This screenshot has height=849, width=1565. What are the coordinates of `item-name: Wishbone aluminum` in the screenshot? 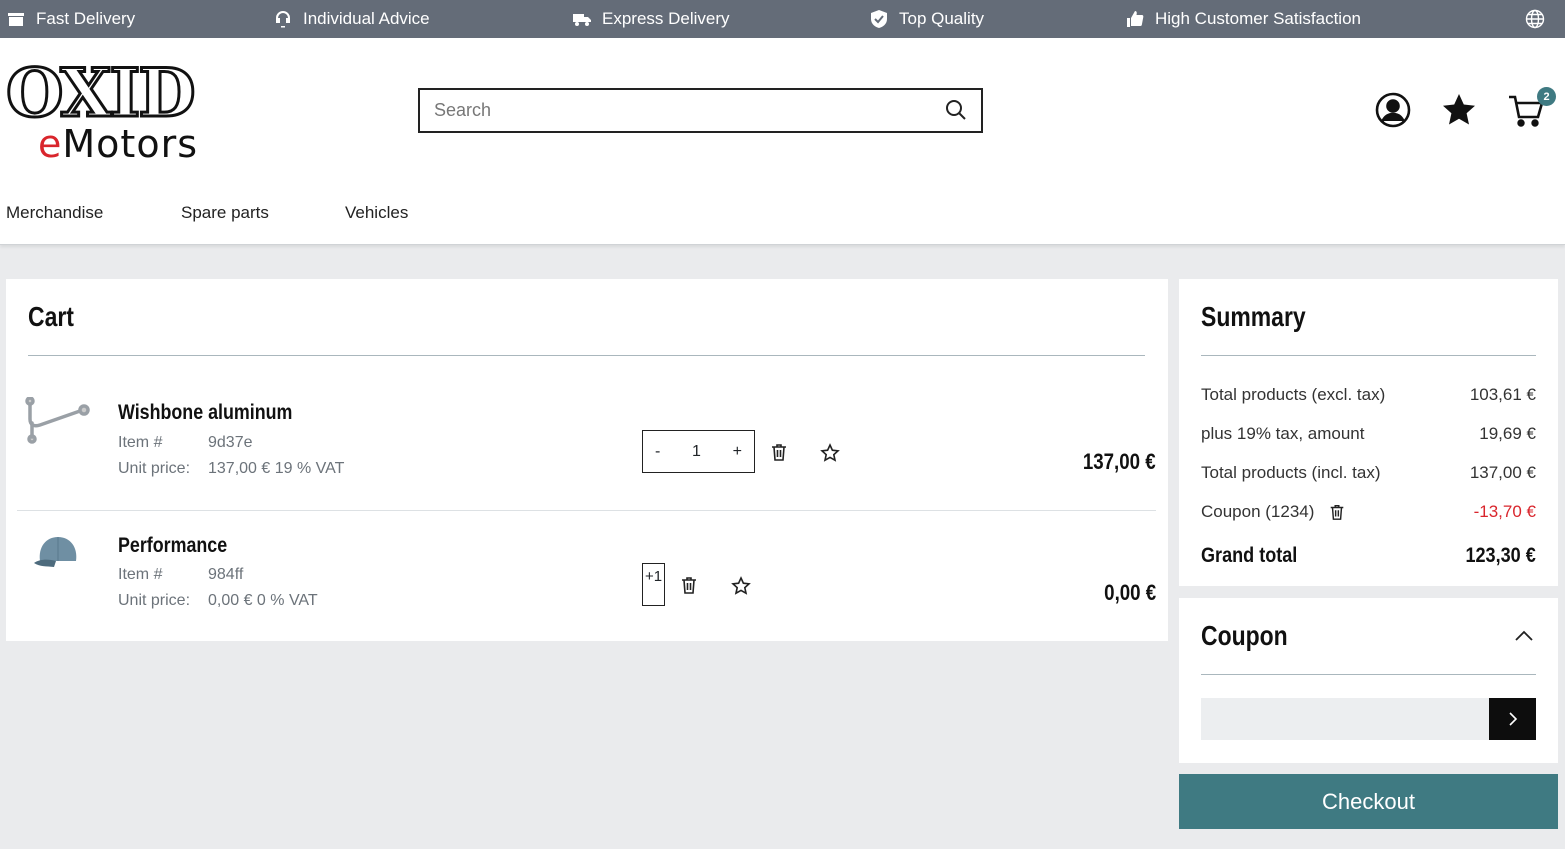 It's located at (205, 413).